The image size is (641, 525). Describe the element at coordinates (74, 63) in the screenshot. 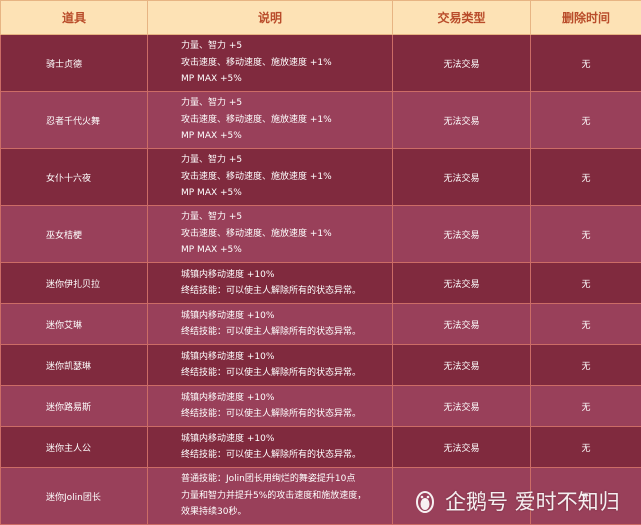

I see `item-name-cell: 骑士贞德` at that location.